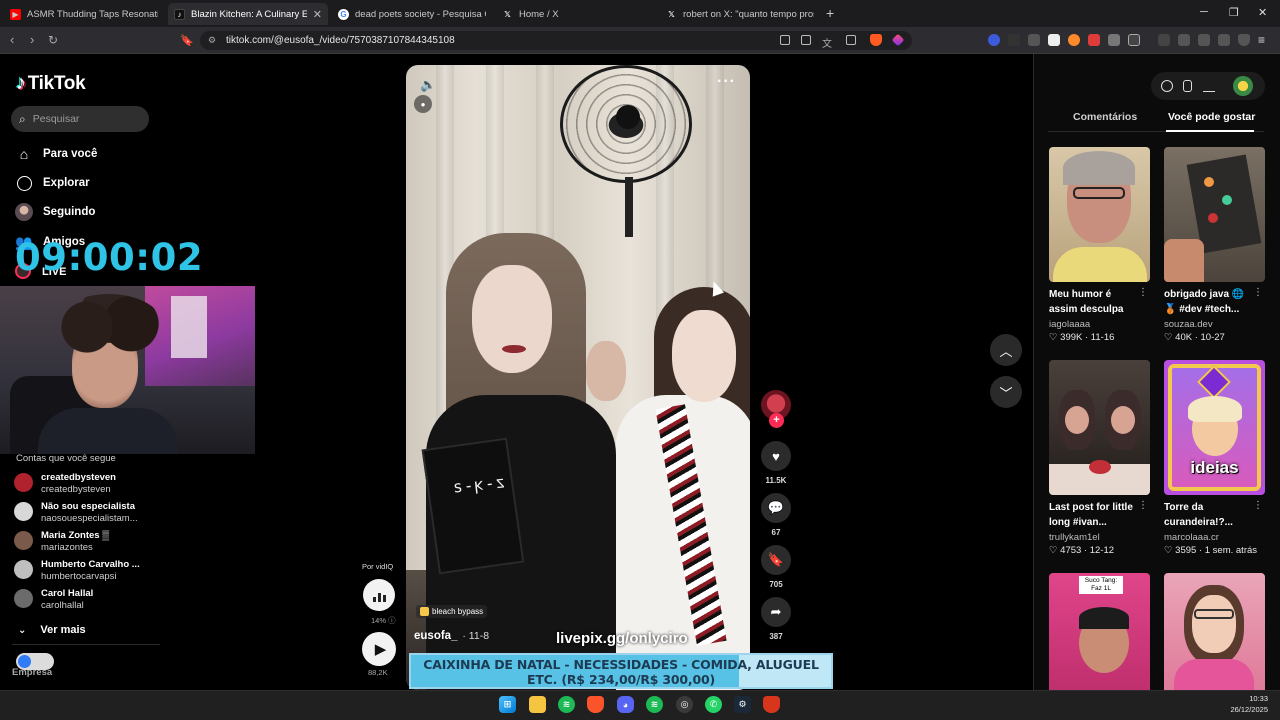  Describe the element at coordinates (84, 14) in the screenshot. I see `tab-youtube: ▶ ASMR Thudding Taps Resonating in V` at that location.